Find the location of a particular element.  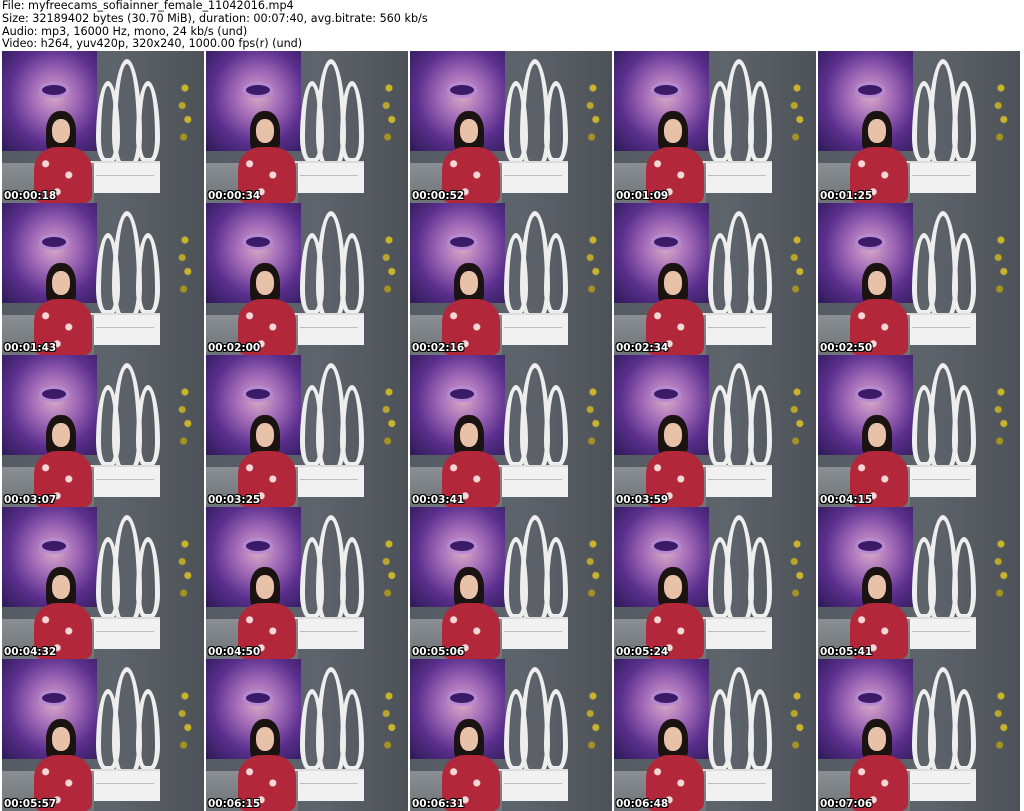

video-thumbnail: 00:06:15 is located at coordinates (307, 735).